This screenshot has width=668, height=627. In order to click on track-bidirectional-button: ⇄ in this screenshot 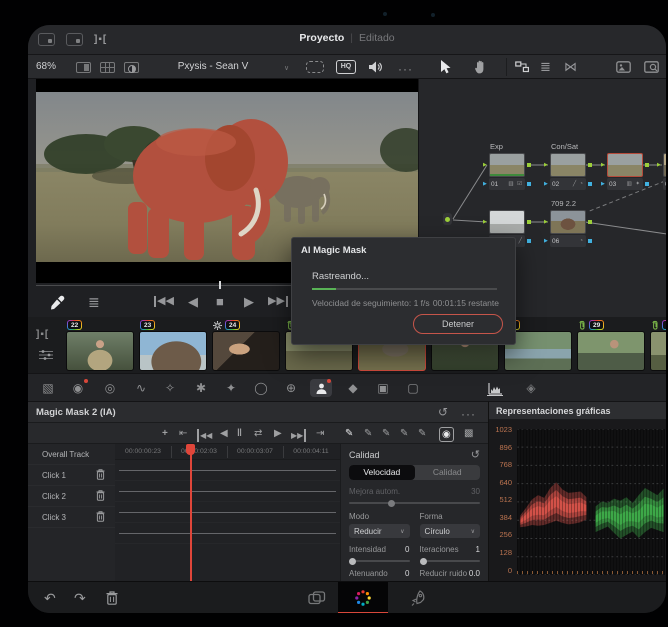, I will do `click(258, 433)`.